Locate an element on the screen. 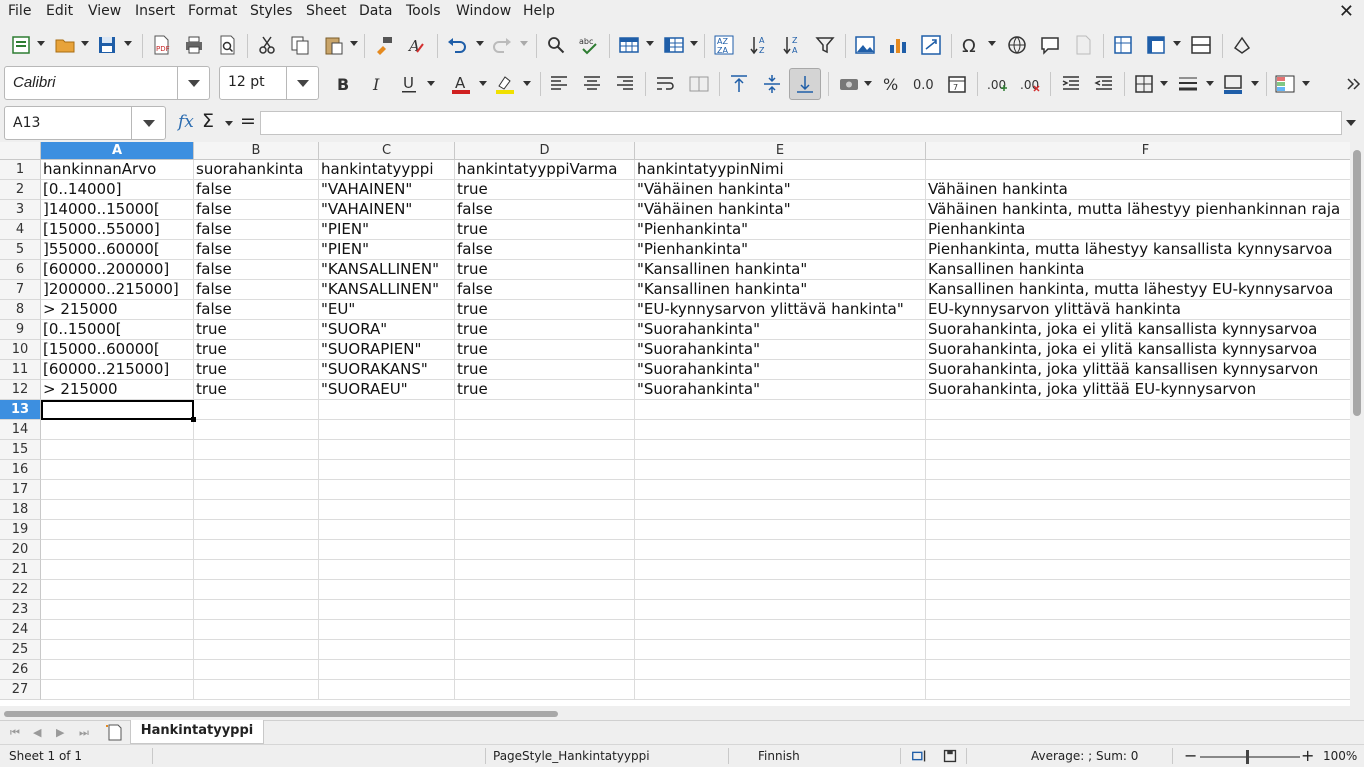 This screenshot has width=1364, height=767. cell-d22 is located at coordinates (545, 590).